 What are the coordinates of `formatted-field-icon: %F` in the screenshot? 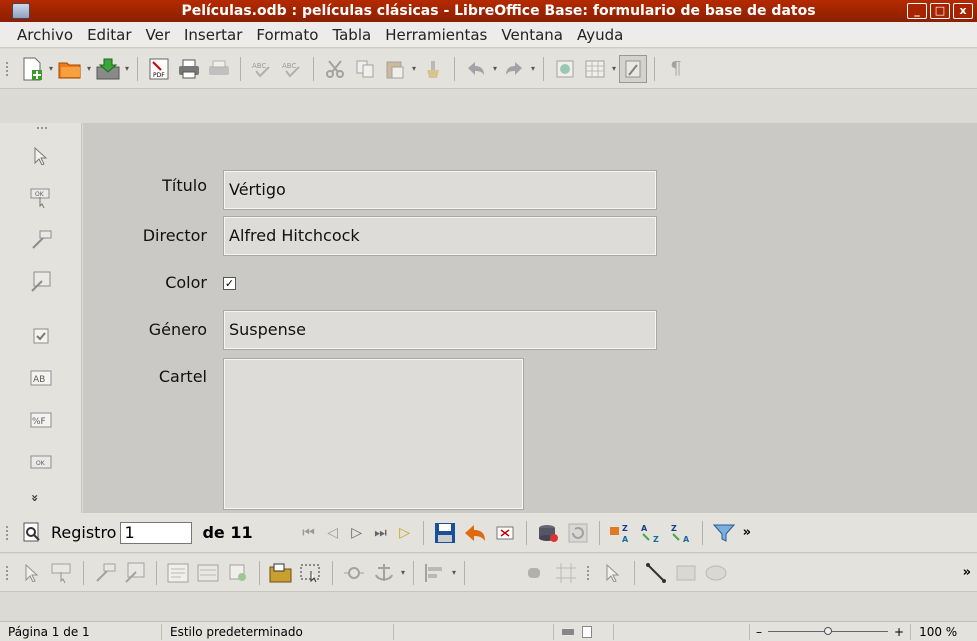 It's located at (41, 420).